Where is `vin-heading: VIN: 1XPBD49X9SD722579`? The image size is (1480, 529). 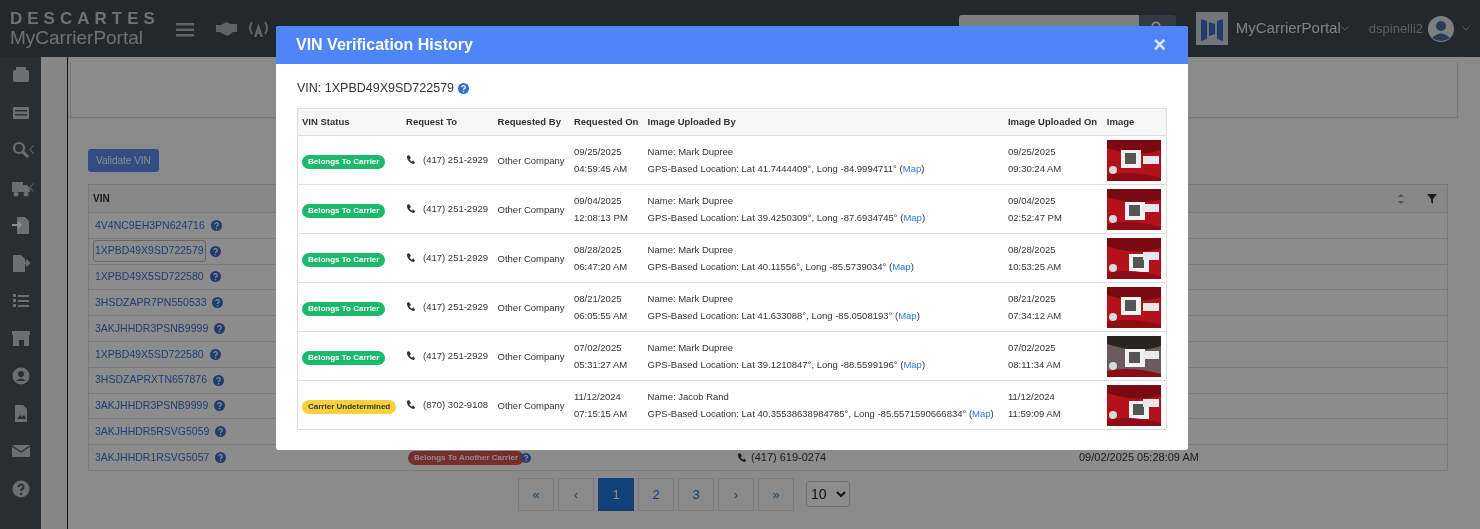 vin-heading: VIN: 1XPBD49X9SD722579 is located at coordinates (376, 88).